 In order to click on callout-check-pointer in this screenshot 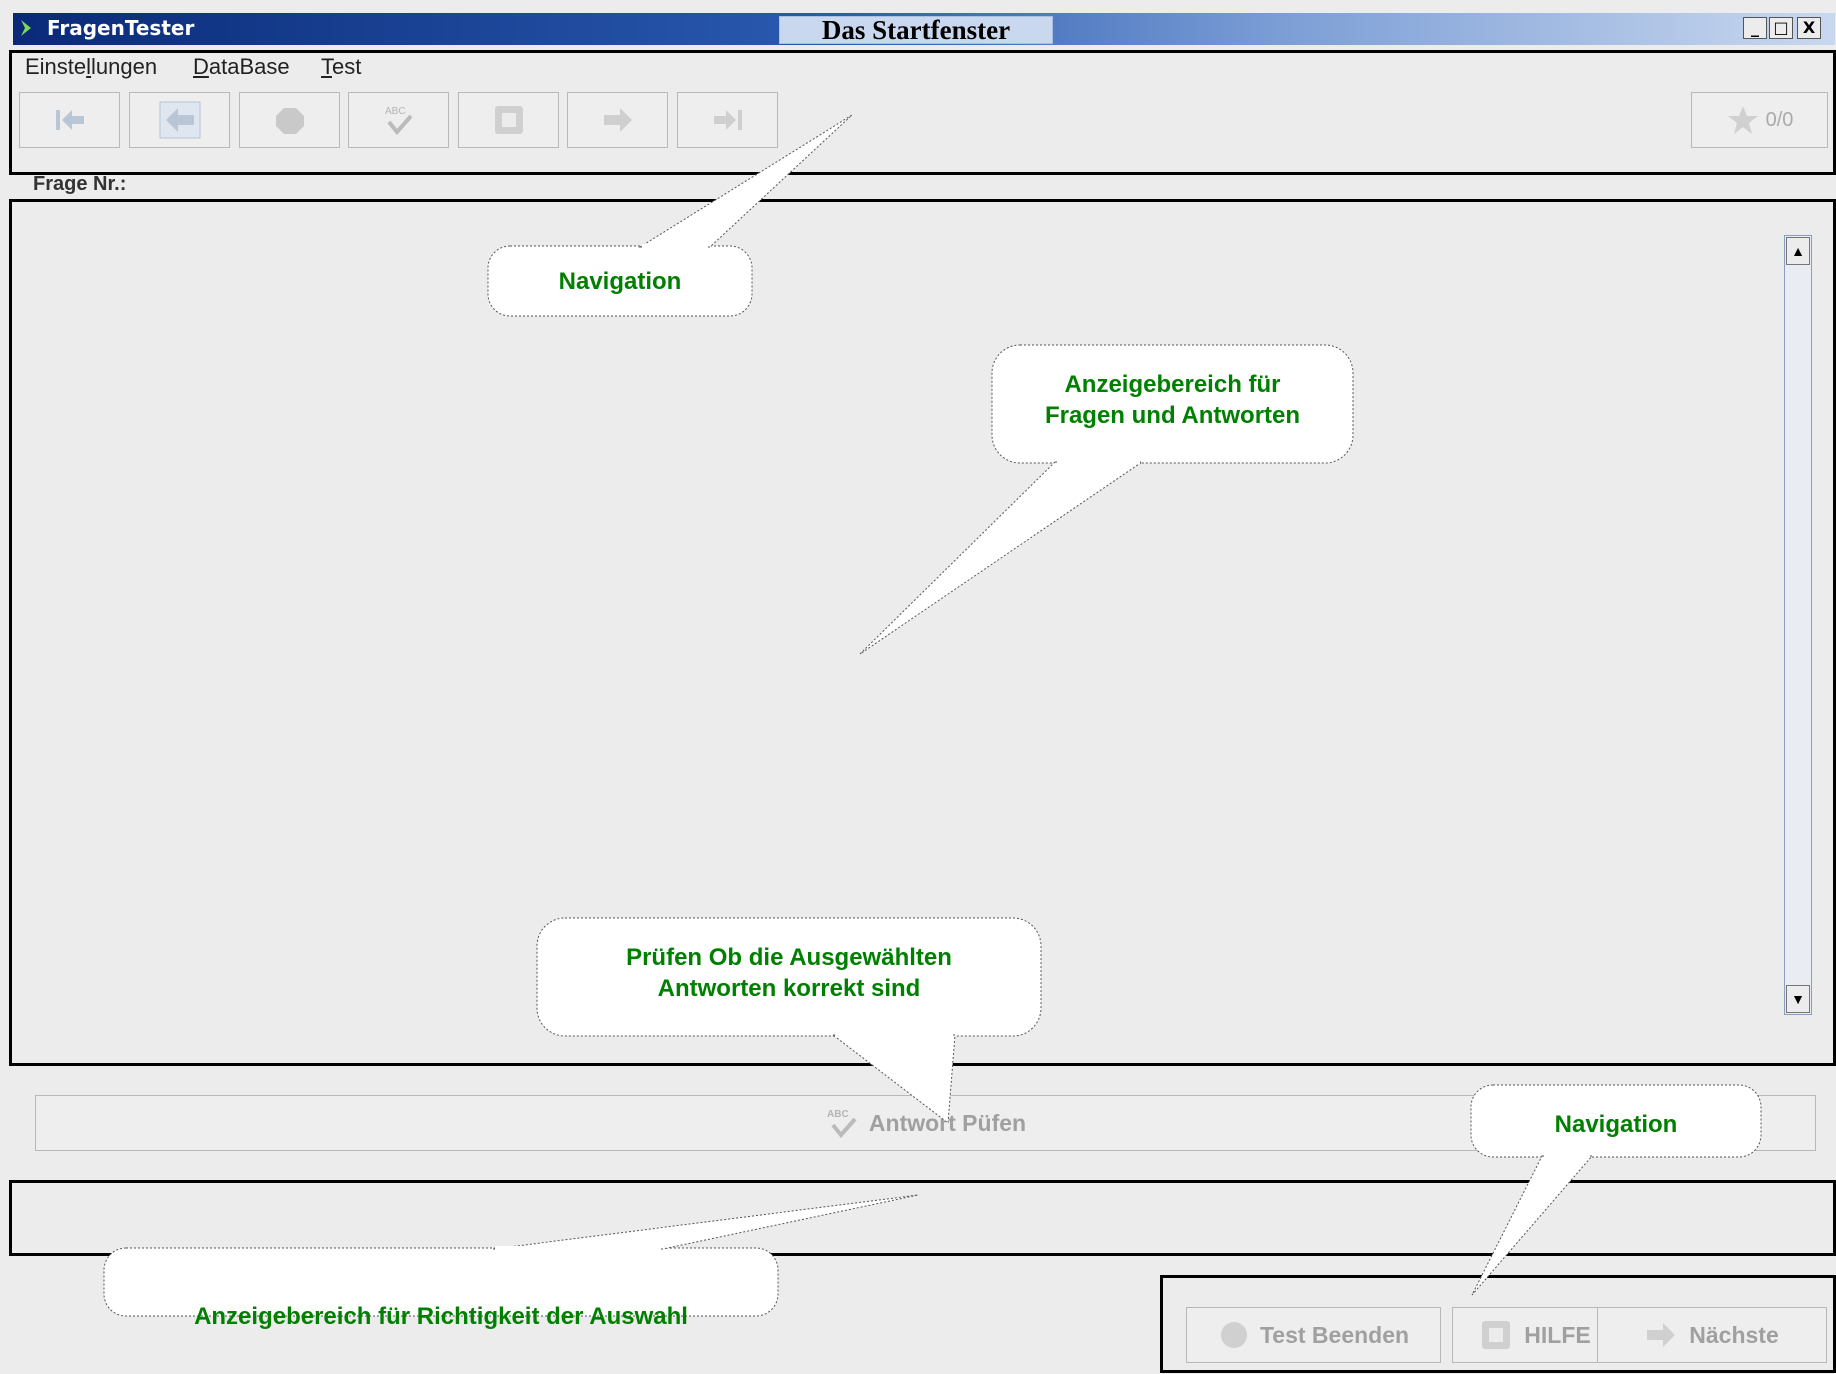, I will do `click(893, 1079)`.